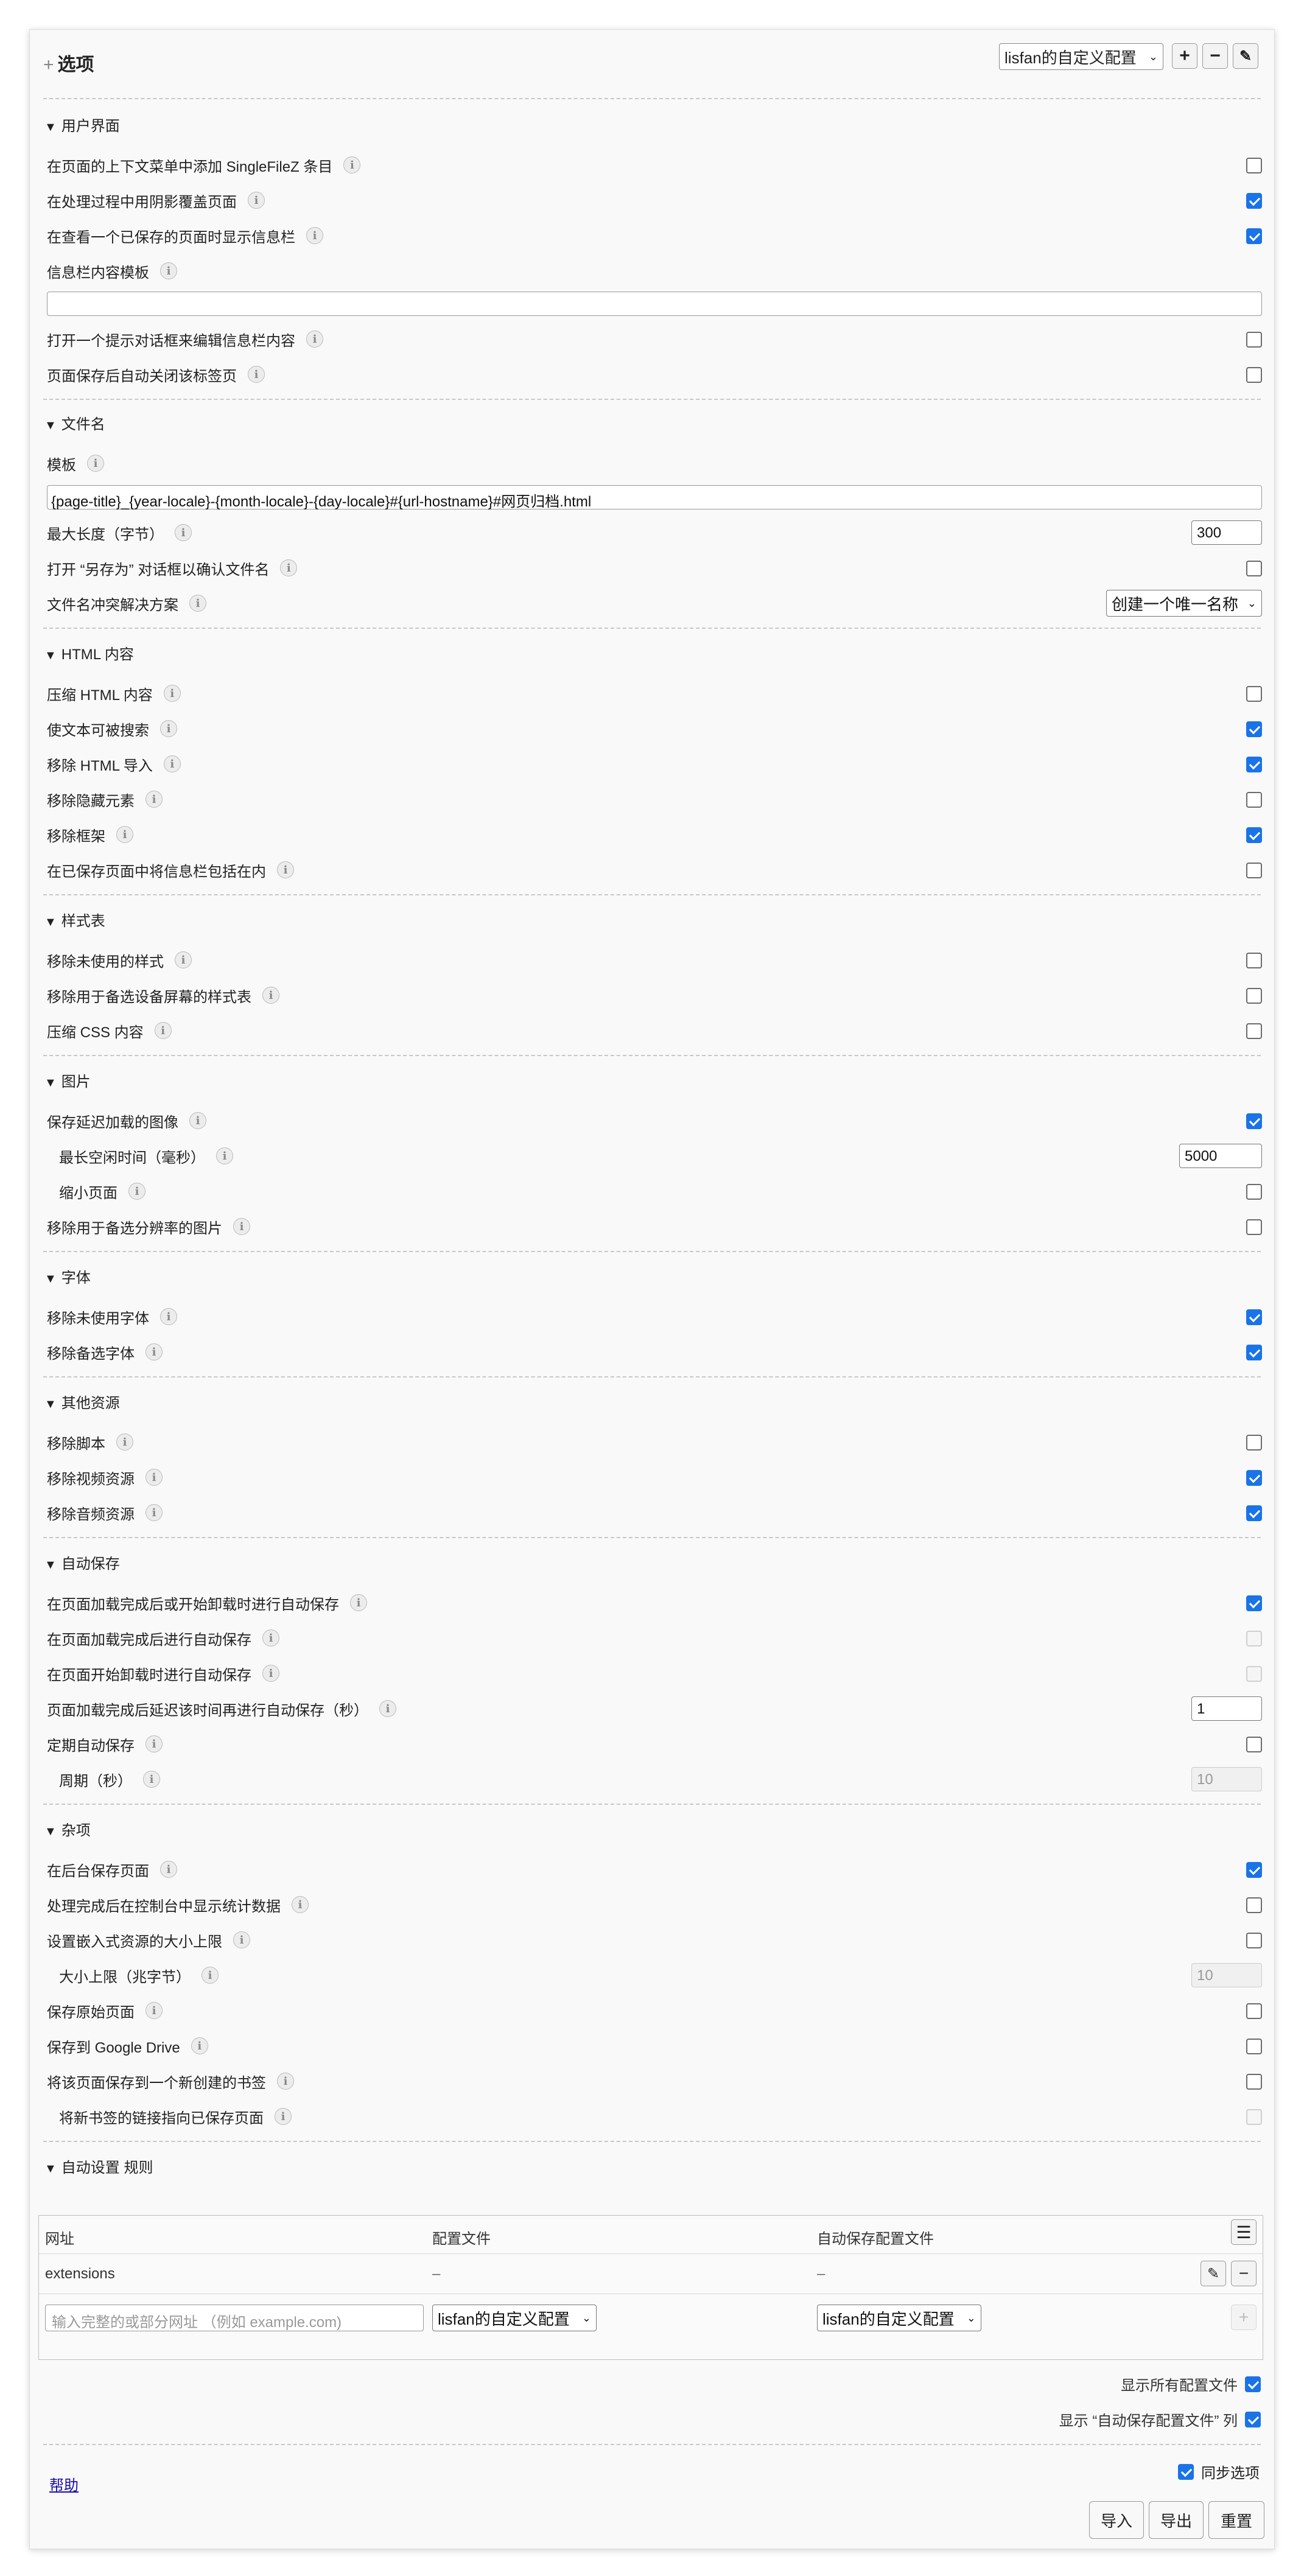  I want to click on section-title-fonts: ▼ 字体, so click(67, 1276).